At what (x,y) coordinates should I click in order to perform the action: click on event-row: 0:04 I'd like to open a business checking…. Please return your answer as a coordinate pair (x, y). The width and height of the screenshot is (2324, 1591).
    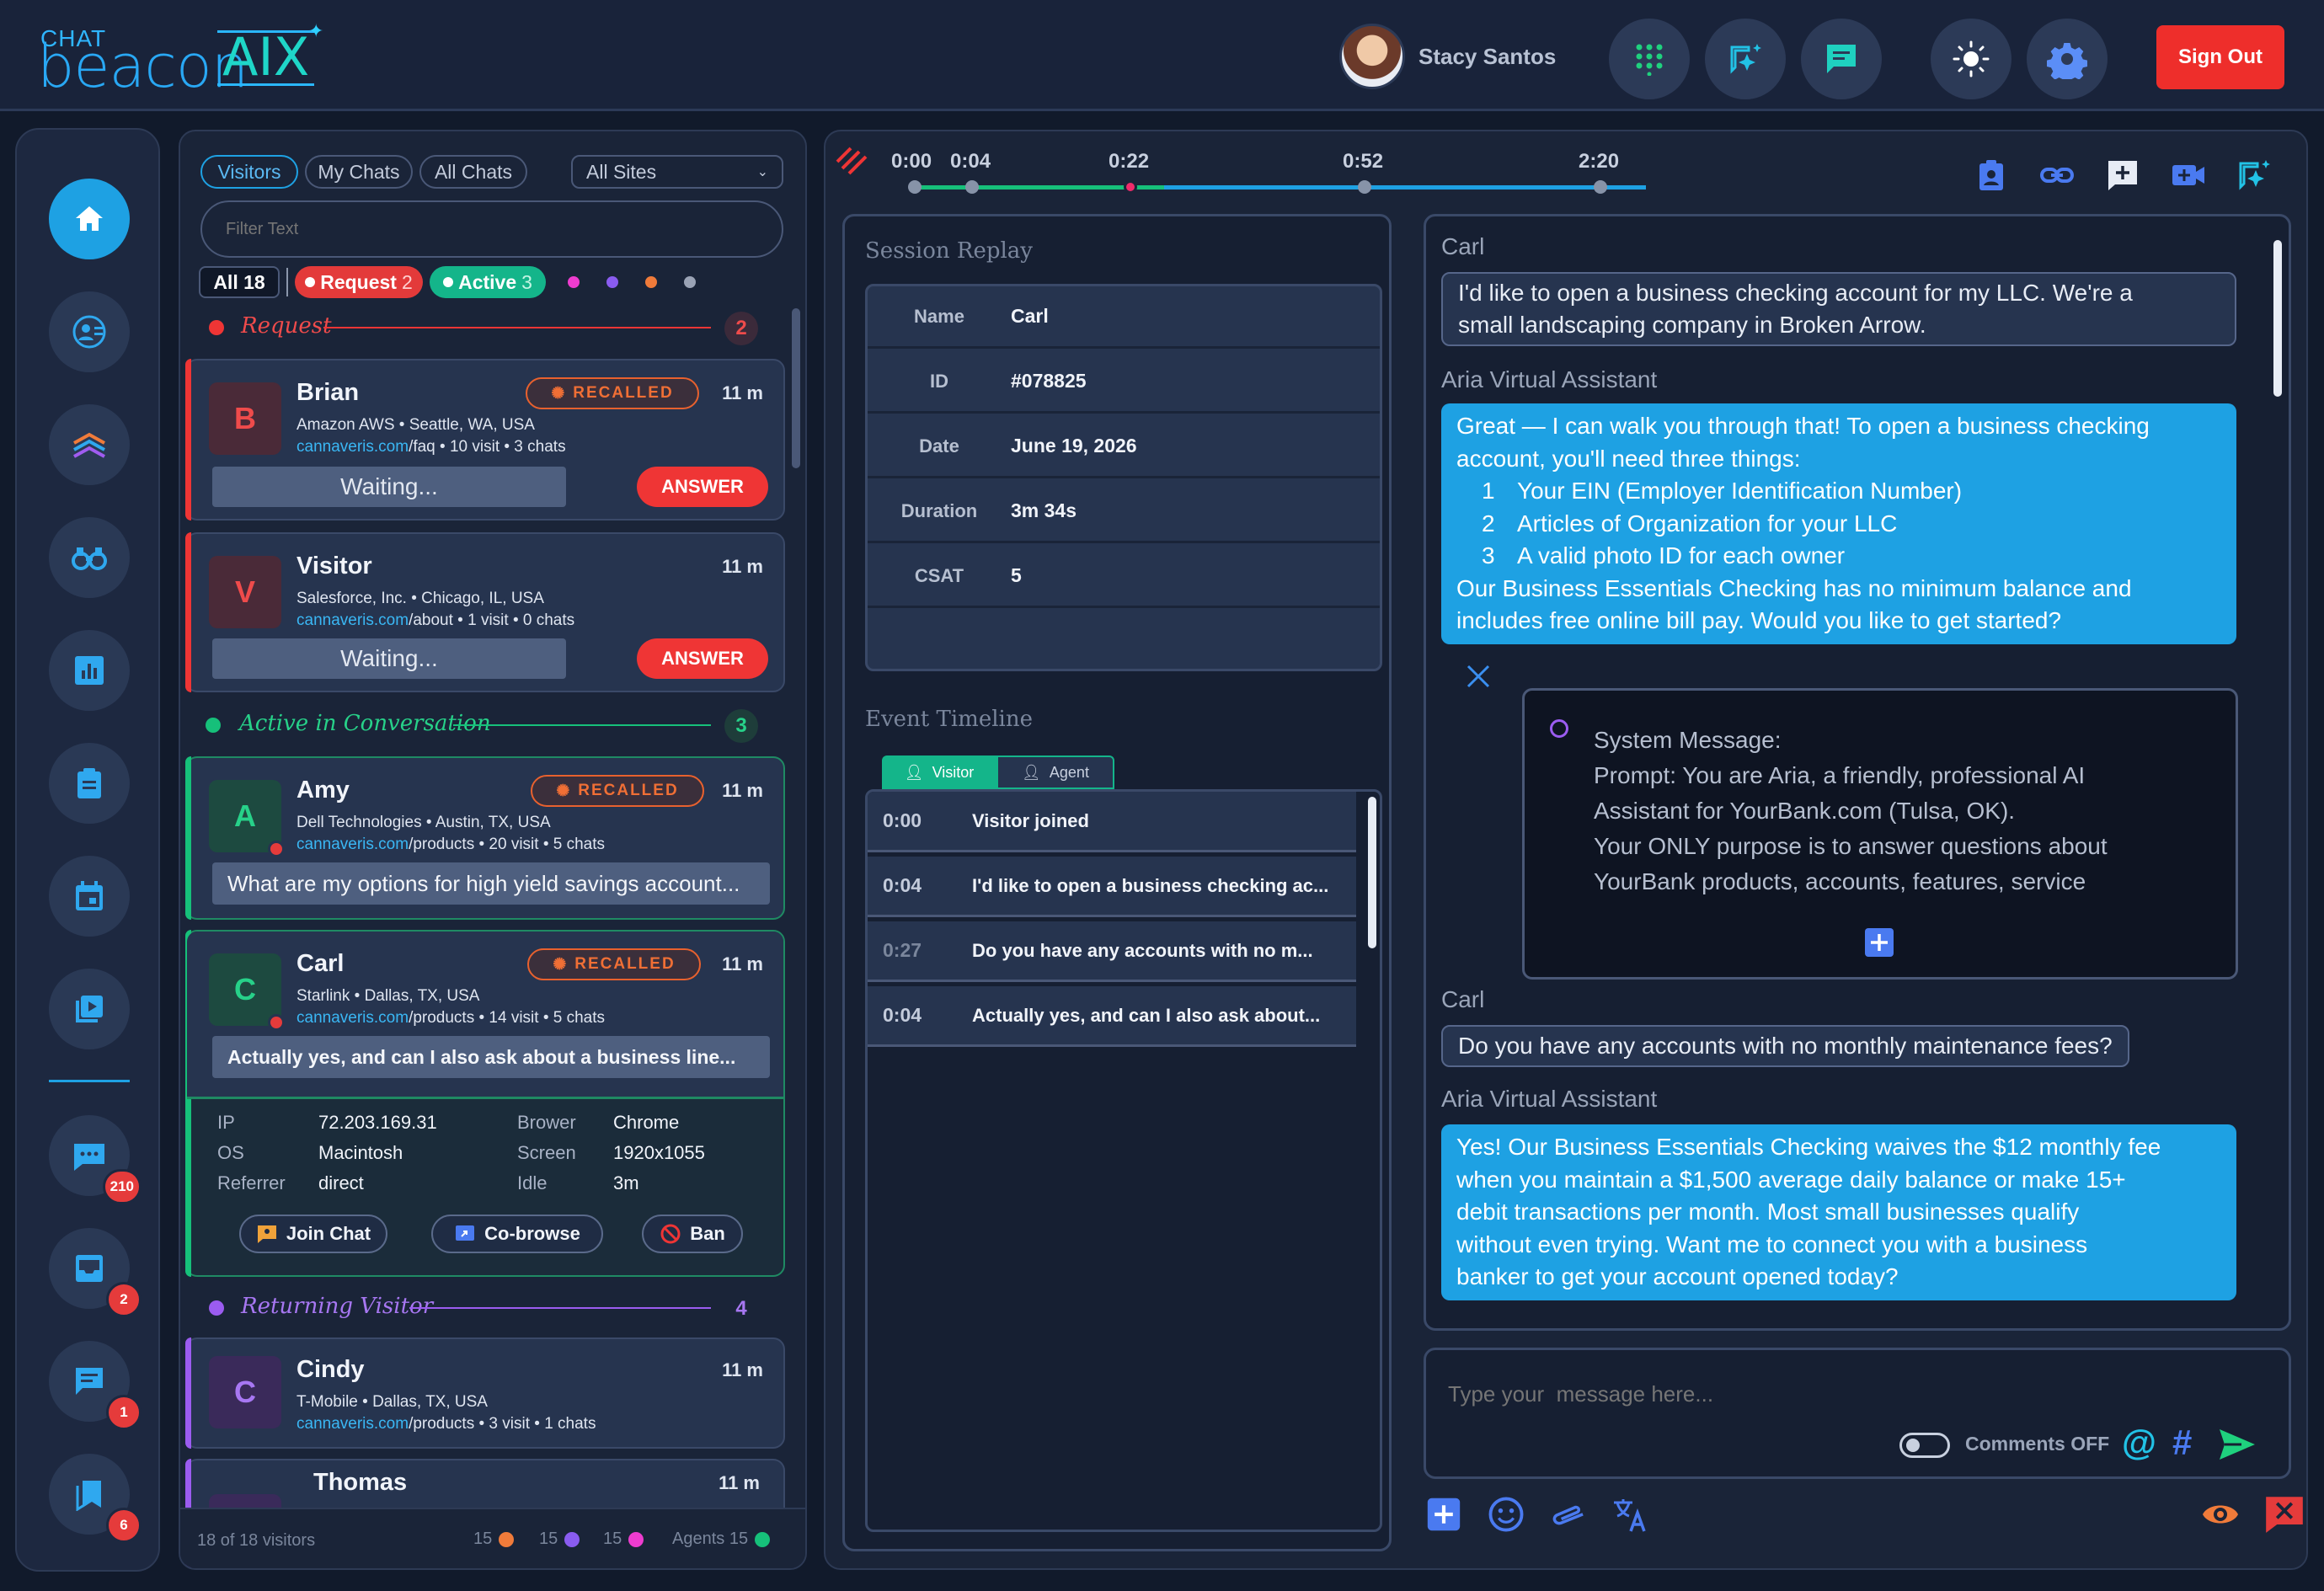
    Looking at the image, I should click on (1112, 887).